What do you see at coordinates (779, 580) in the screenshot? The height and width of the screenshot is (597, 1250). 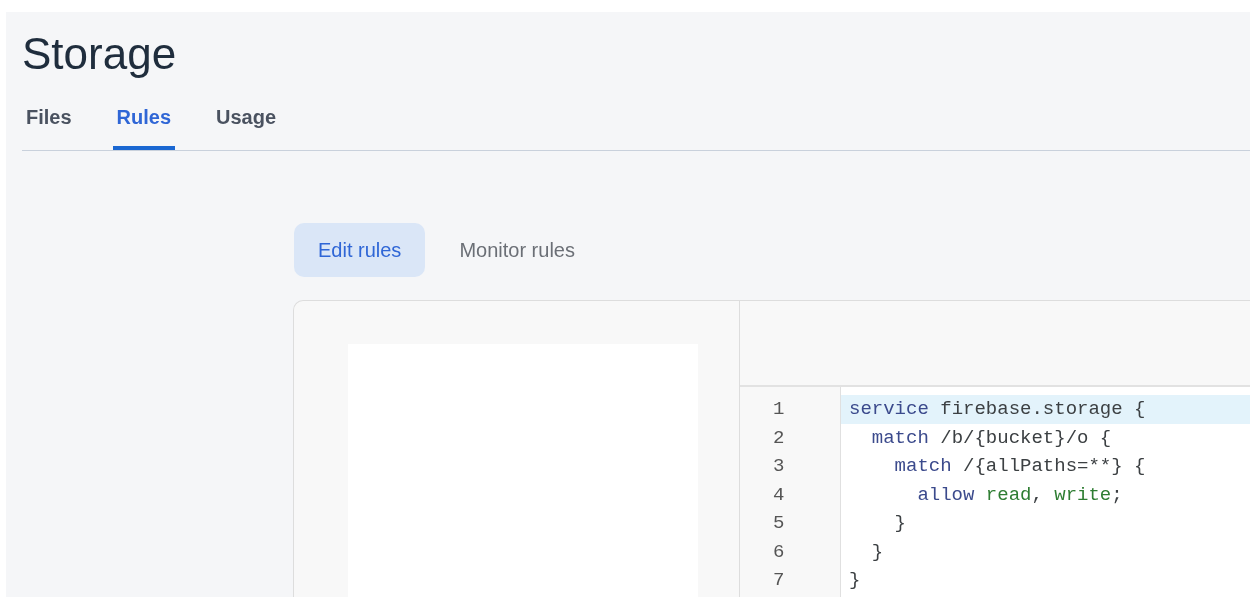 I see `line-number: 7` at bounding box center [779, 580].